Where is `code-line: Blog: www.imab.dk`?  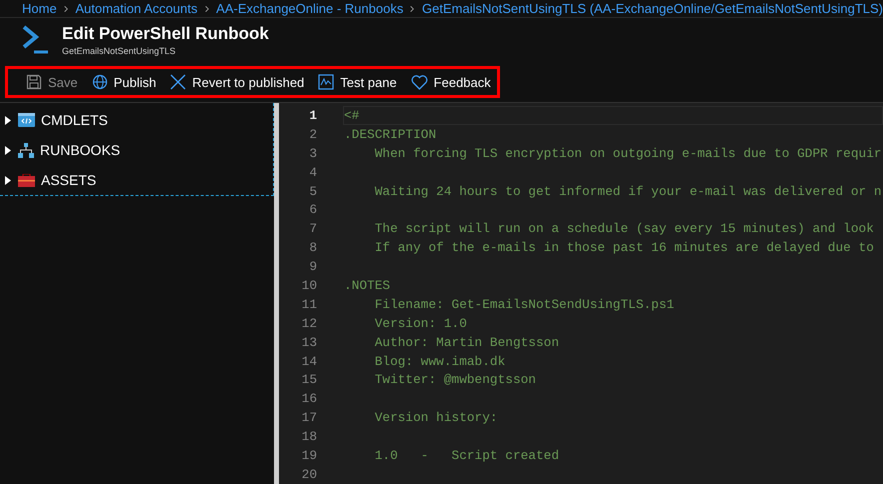 code-line: Blog: www.imab.dk is located at coordinates (440, 361).